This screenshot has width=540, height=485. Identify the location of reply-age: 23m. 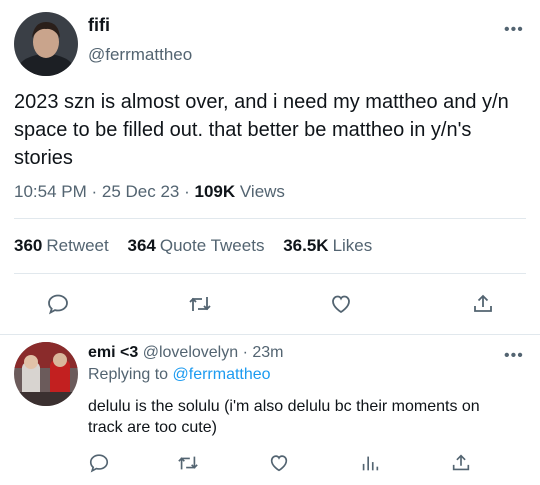
(267, 352).